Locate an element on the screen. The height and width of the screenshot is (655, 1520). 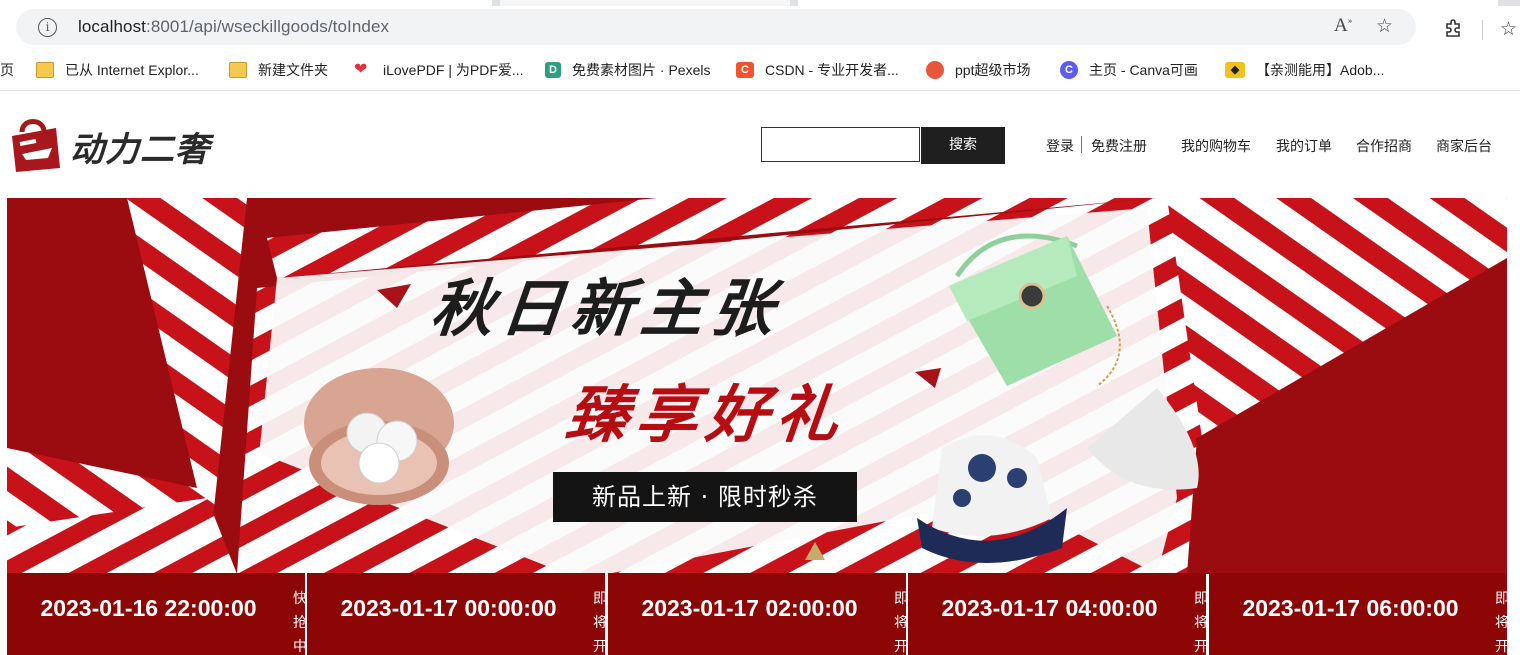
bookmark-item: C 主页 - Canva可画 is located at coordinates (1129, 70).